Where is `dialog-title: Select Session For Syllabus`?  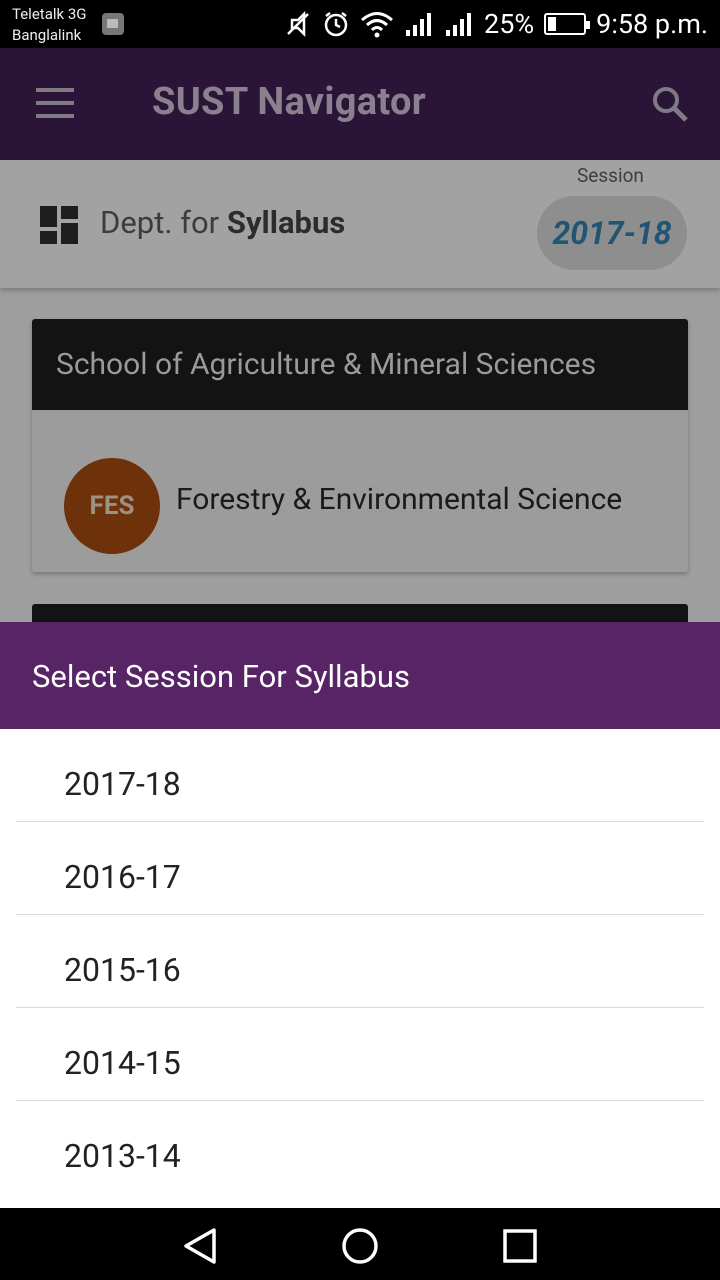
dialog-title: Select Session For Syllabus is located at coordinates (360, 675).